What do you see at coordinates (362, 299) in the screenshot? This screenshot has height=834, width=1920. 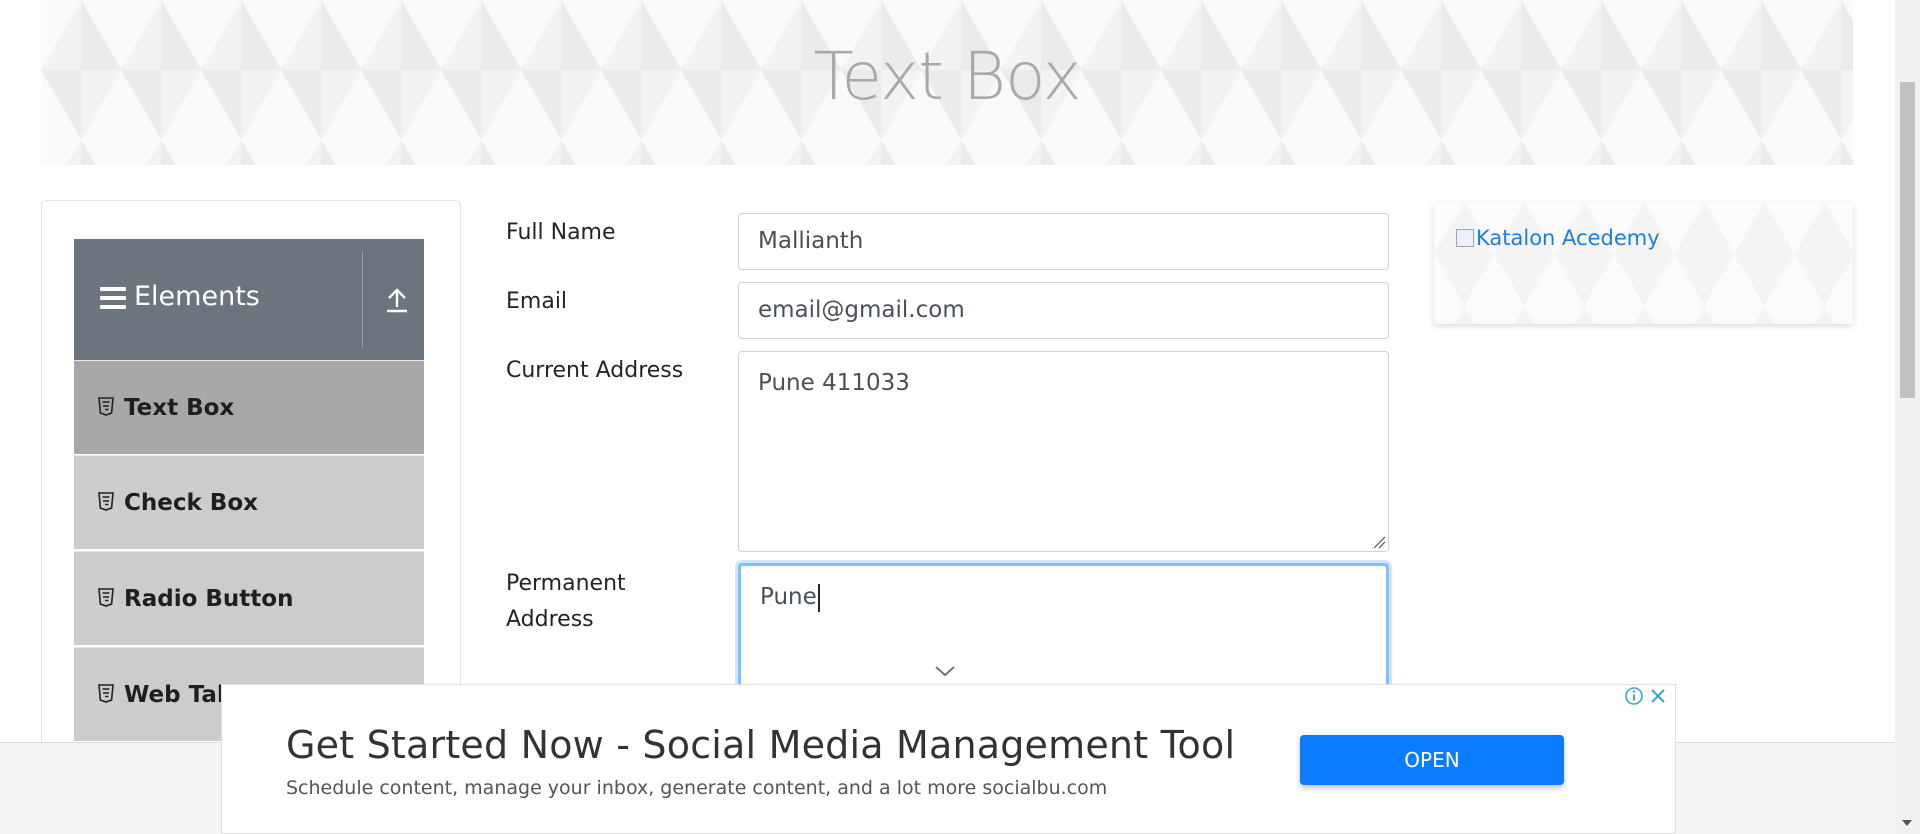 I see `header-divider` at bounding box center [362, 299].